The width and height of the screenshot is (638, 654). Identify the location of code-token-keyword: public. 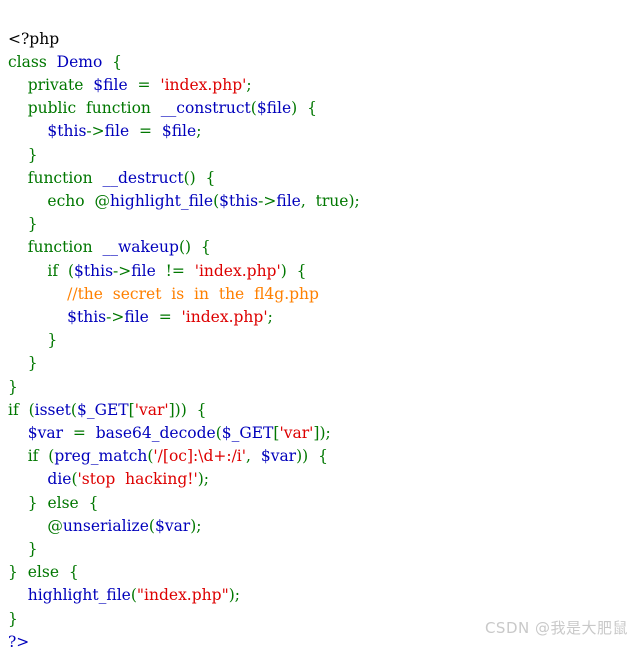
(52, 108).